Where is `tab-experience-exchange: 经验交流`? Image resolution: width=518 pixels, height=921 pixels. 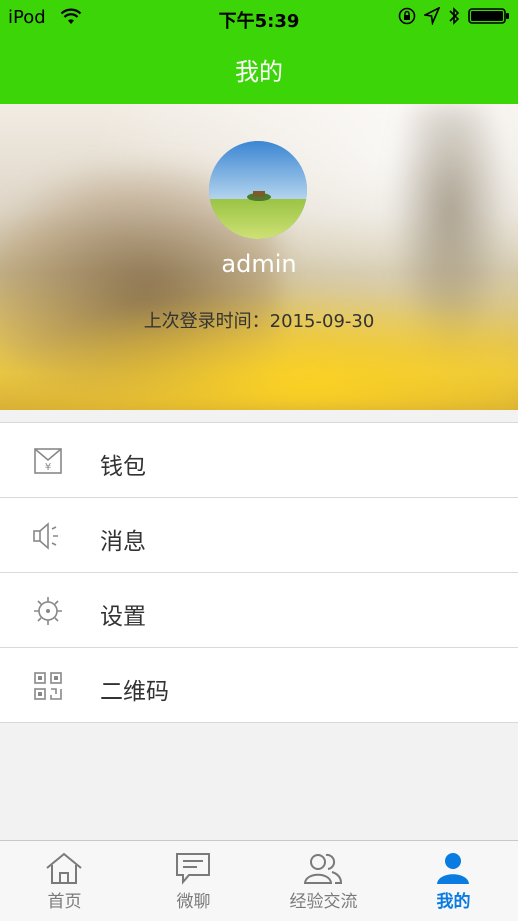 tab-experience-exchange: 经验交流 is located at coordinates (323, 881).